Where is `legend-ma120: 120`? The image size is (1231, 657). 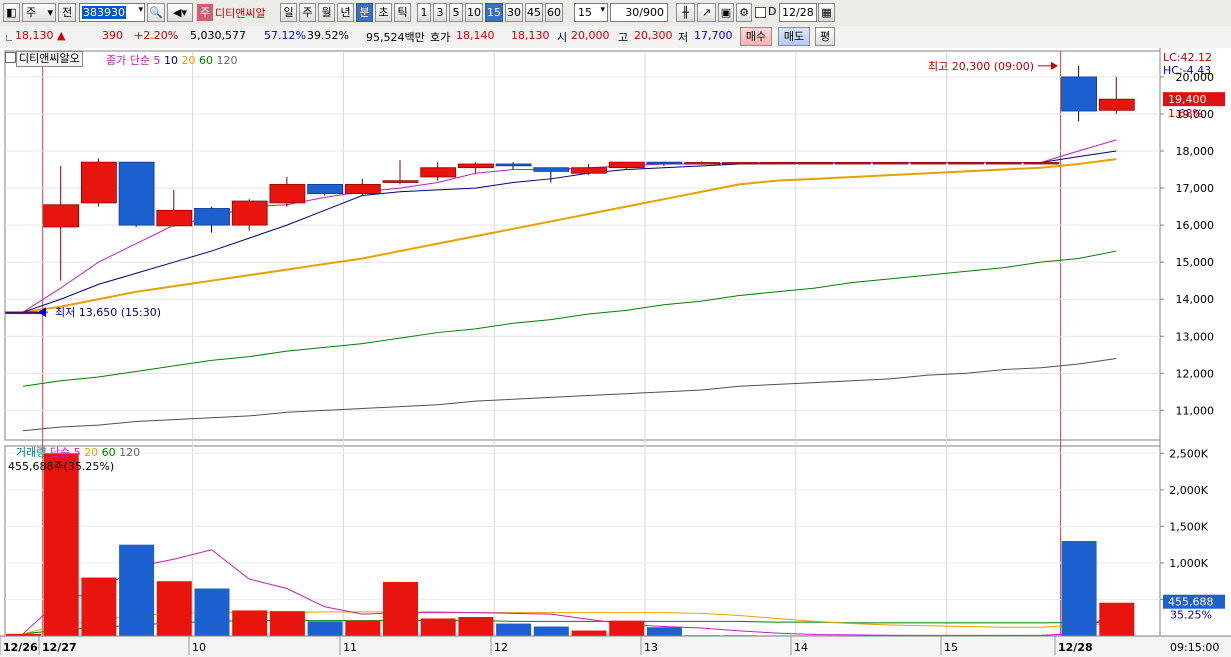 legend-ma120: 120 is located at coordinates (227, 60).